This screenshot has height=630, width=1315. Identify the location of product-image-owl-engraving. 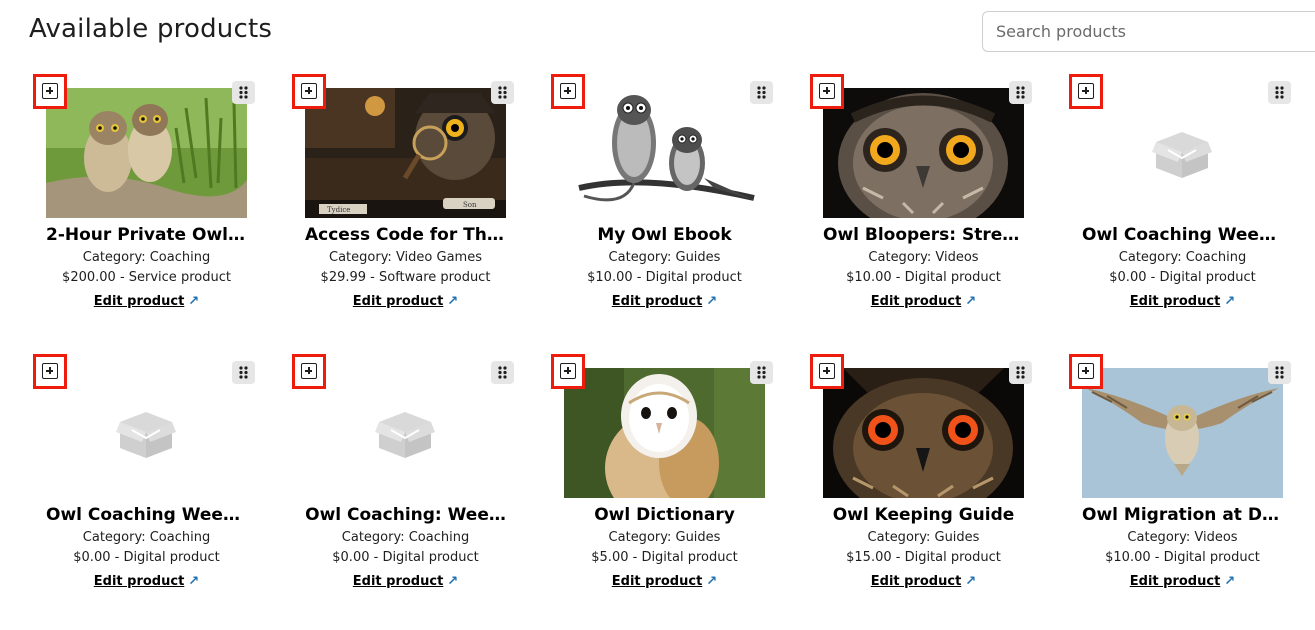
(664, 153).